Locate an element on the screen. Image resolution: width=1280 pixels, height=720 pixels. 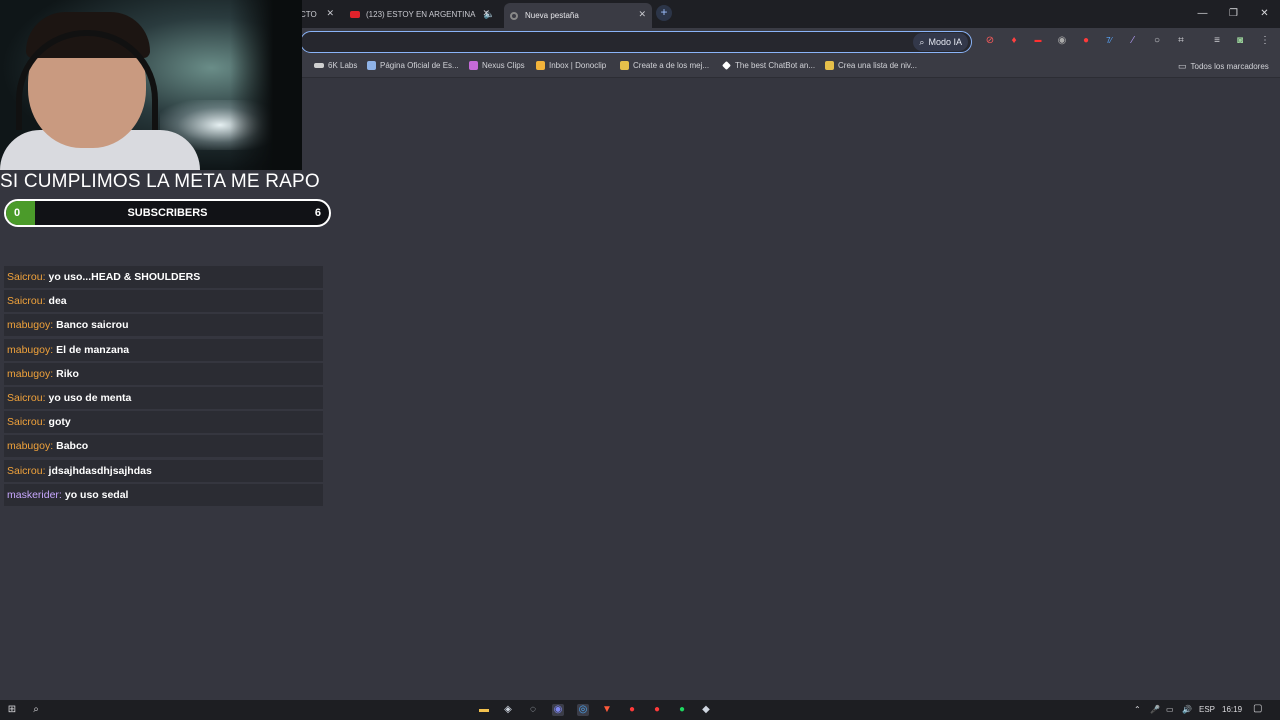
minimize-button: — is located at coordinates (1202, 14).